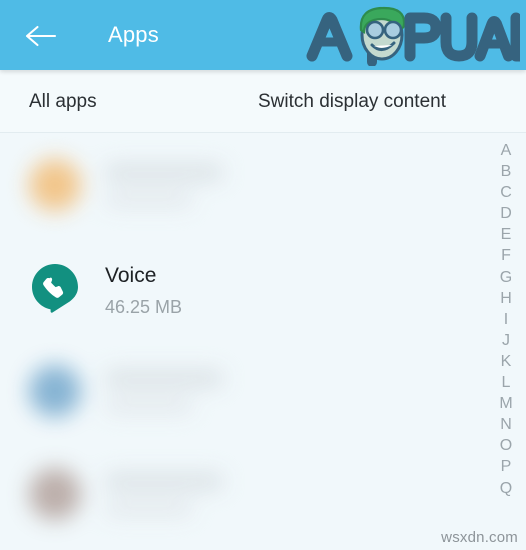 The height and width of the screenshot is (550, 526). What do you see at coordinates (55, 288) in the screenshot?
I see `voice-phone-bubble-icon` at bounding box center [55, 288].